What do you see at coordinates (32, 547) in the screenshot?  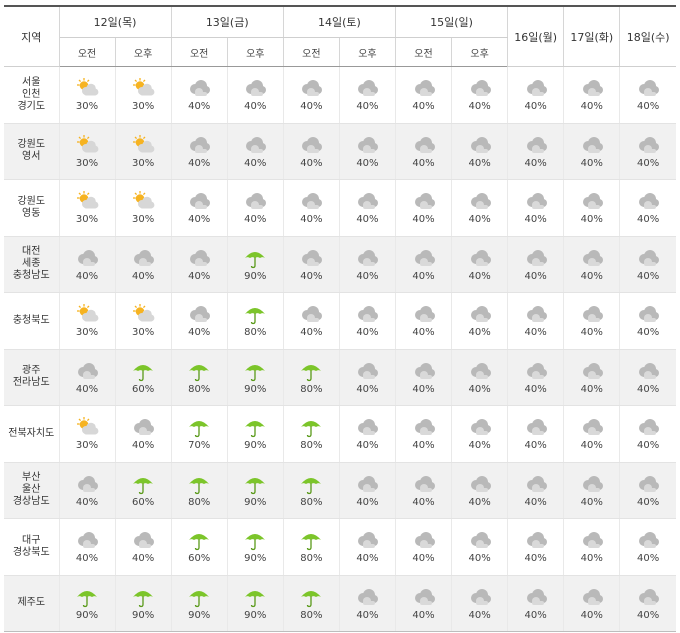 I see `region-name: 대구 경상북도` at bounding box center [32, 547].